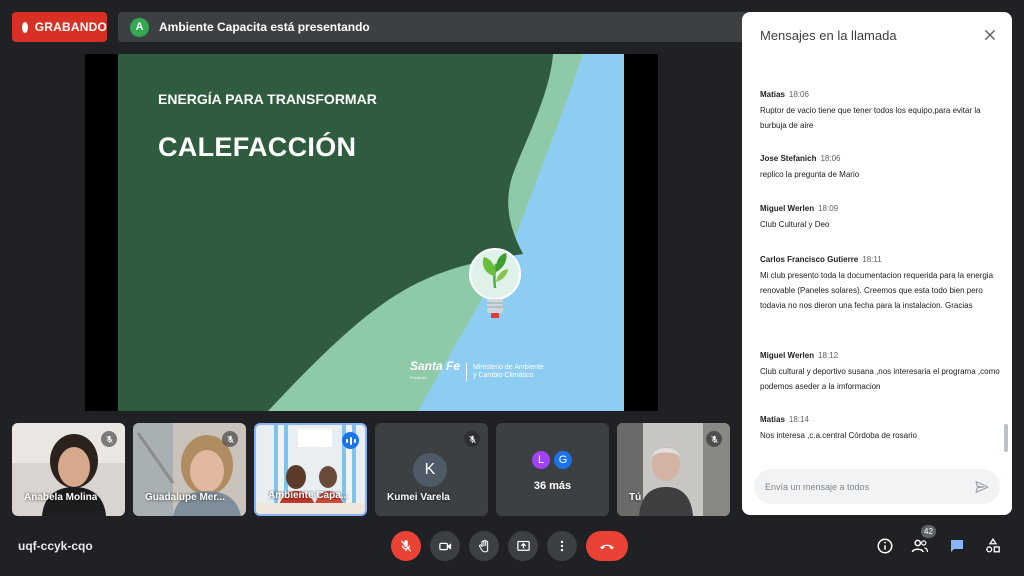 The width and height of the screenshot is (1024, 576). Describe the element at coordinates (61, 497) in the screenshot. I see `participant-name: Anabela Molina` at that location.